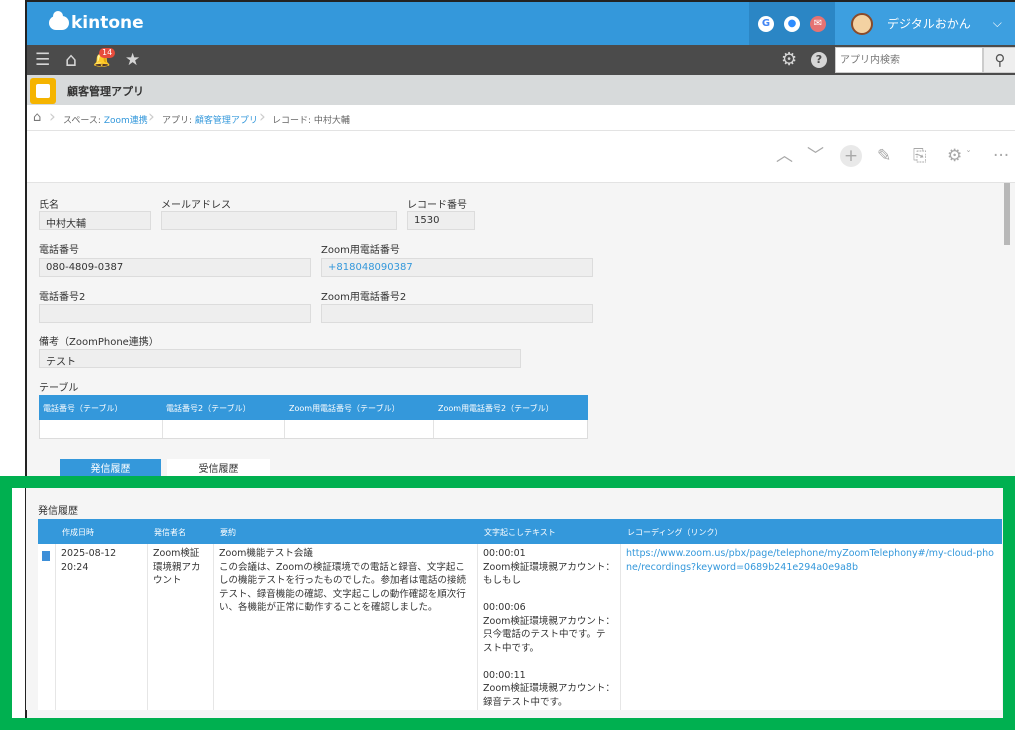  Describe the element at coordinates (208, 408) in the screenshot. I see `subtable-header-cell: 電話番号2（テーブル）` at that location.